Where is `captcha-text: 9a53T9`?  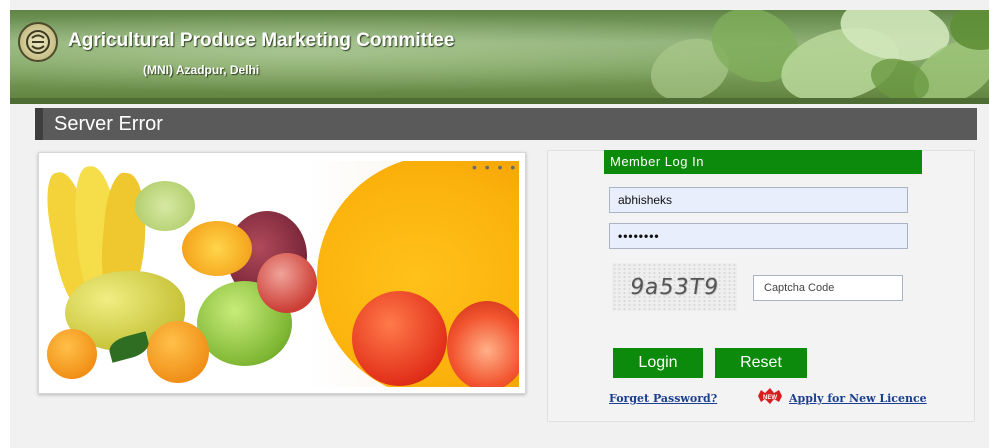
captcha-text: 9a53T9 is located at coordinates (674, 287).